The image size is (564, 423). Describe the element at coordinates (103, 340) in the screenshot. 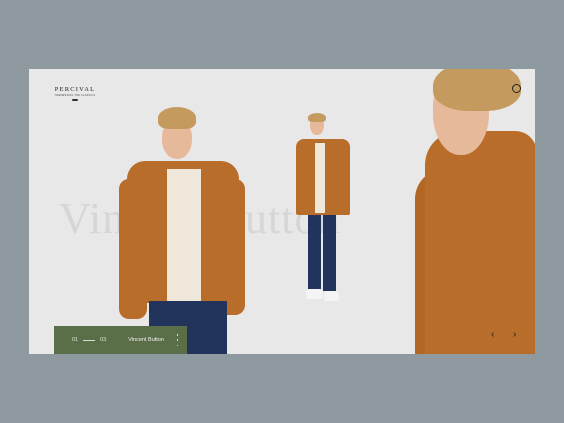

I see `slide-total-number: 03` at that location.